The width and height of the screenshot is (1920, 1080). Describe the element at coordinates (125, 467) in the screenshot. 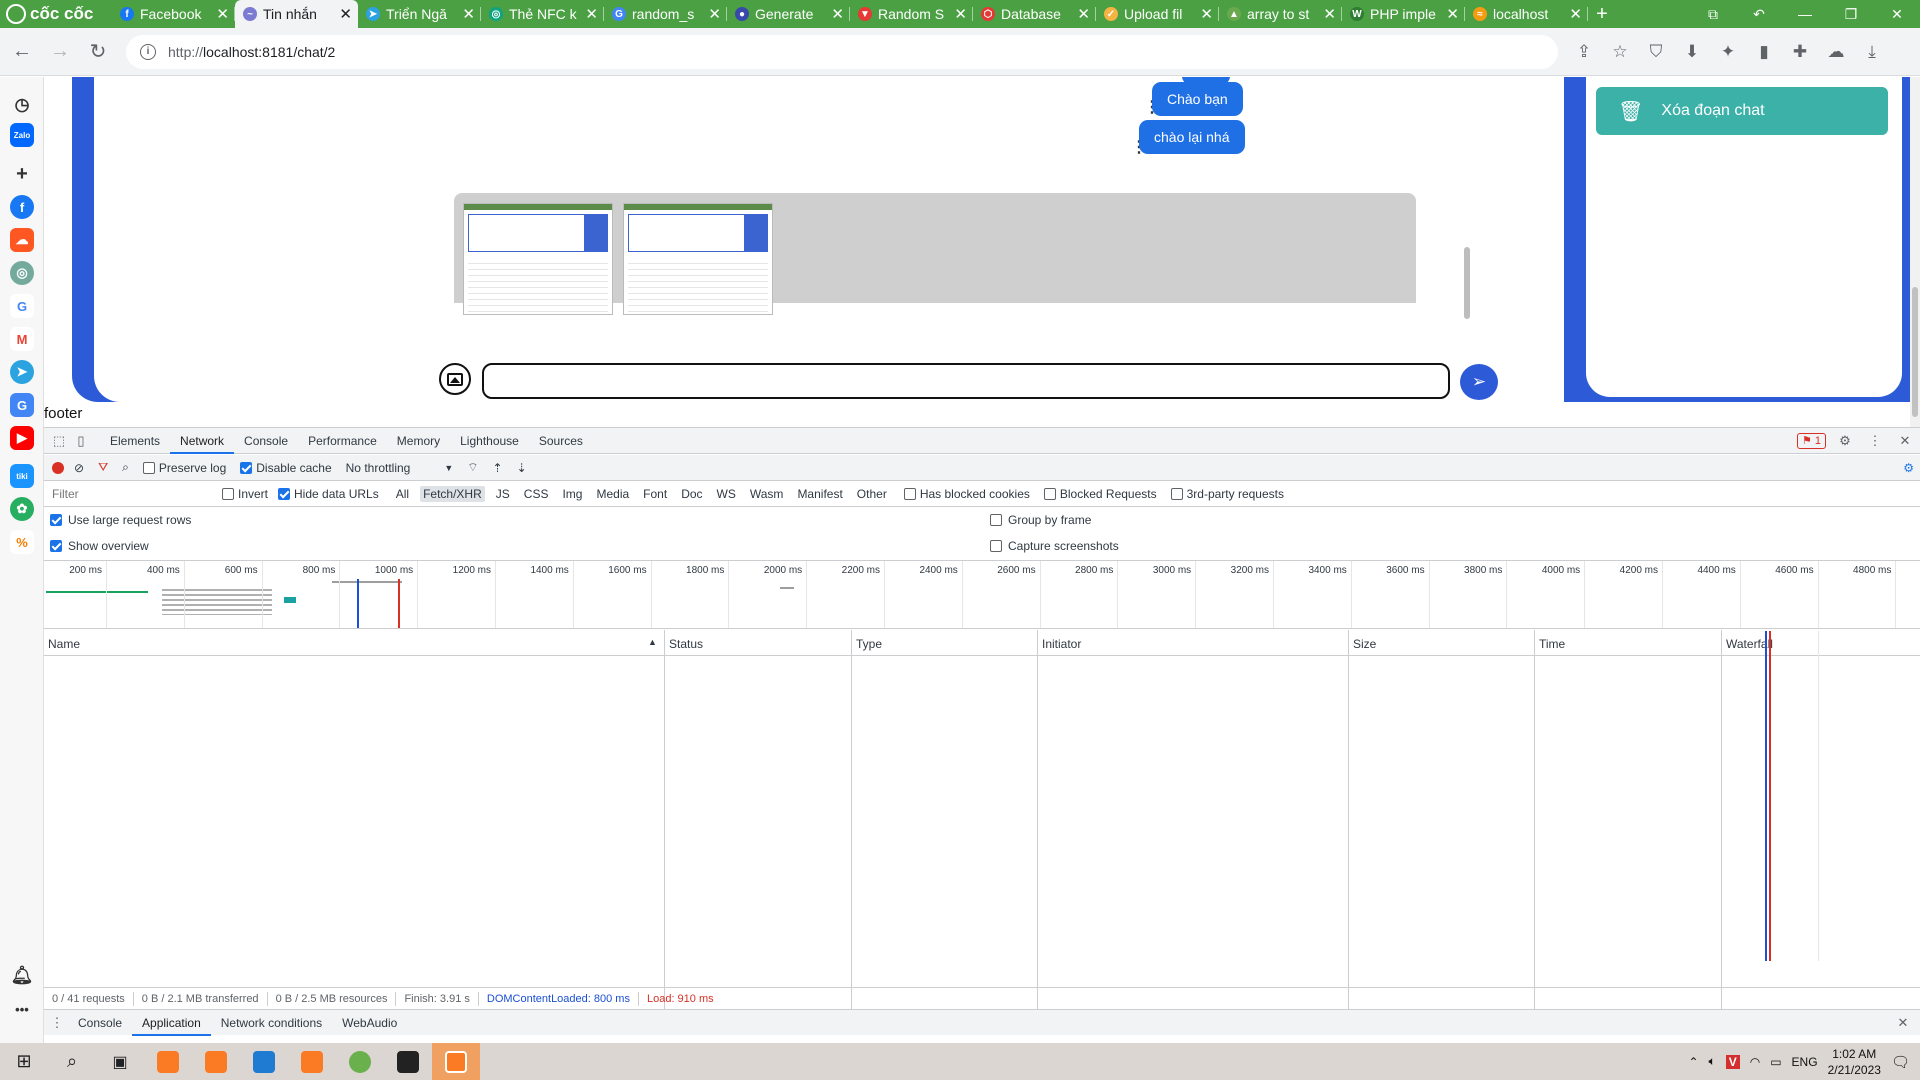

I see `search-icon: ⌕` at that location.